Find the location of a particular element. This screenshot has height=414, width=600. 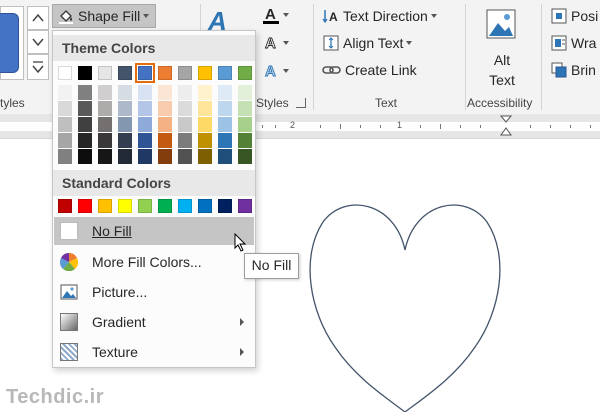

gallery-scroll-down is located at coordinates (38, 42).